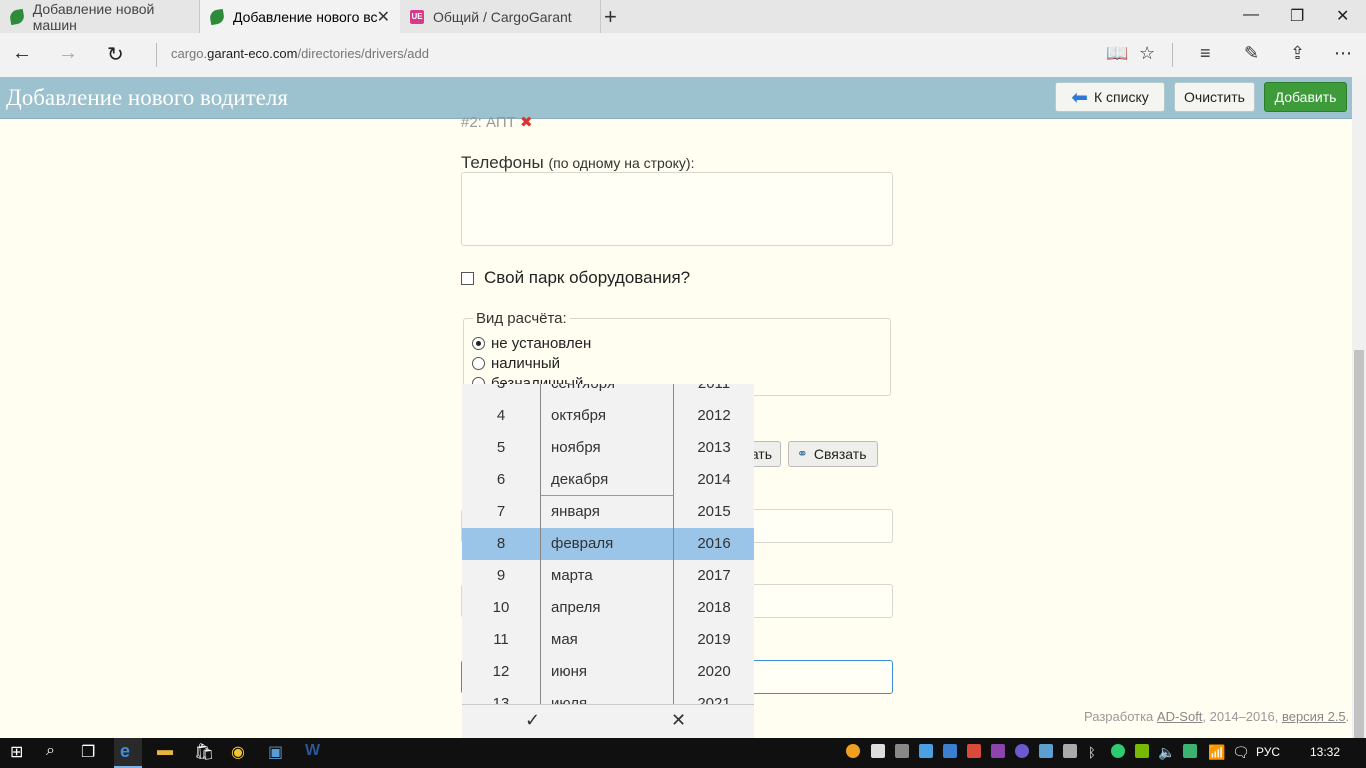  What do you see at coordinates (1205, 53) in the screenshot?
I see `hub-icon: ≡` at bounding box center [1205, 53].